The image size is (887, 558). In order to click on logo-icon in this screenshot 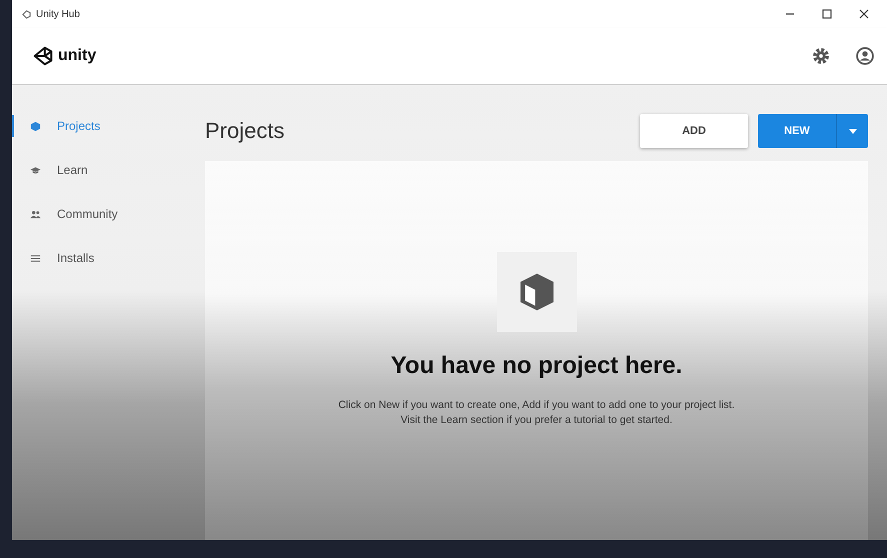, I will do `click(43, 56)`.